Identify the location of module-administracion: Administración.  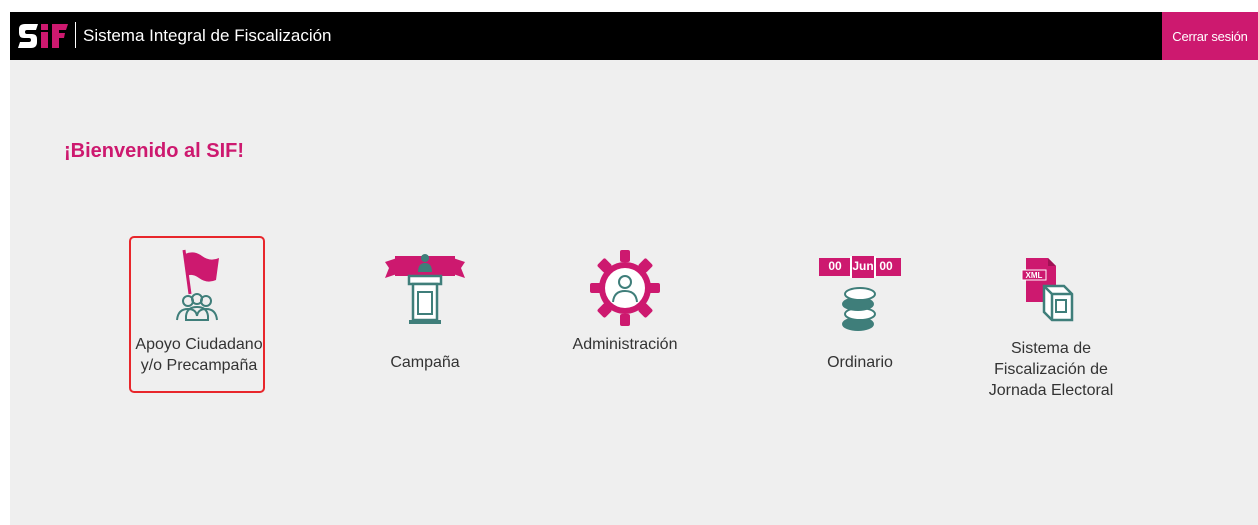
(625, 308).